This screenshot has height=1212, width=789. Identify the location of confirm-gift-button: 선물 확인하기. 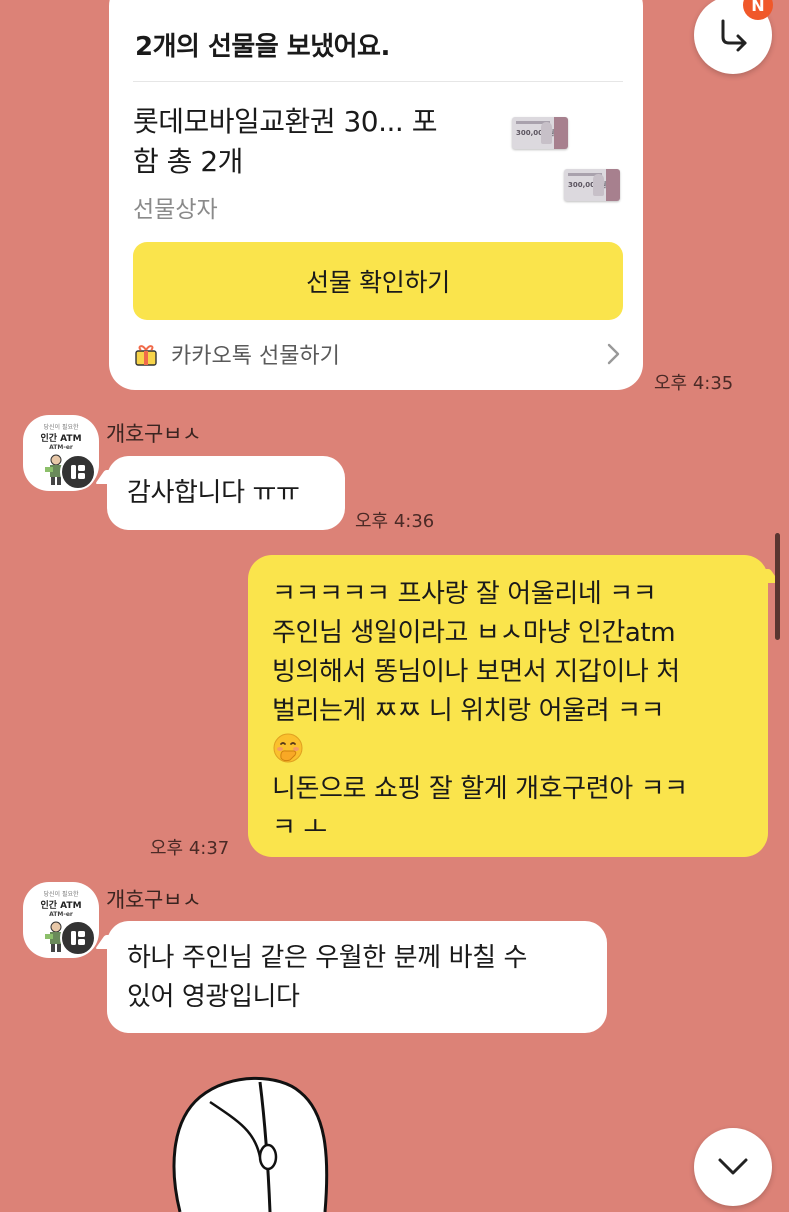
(378, 281).